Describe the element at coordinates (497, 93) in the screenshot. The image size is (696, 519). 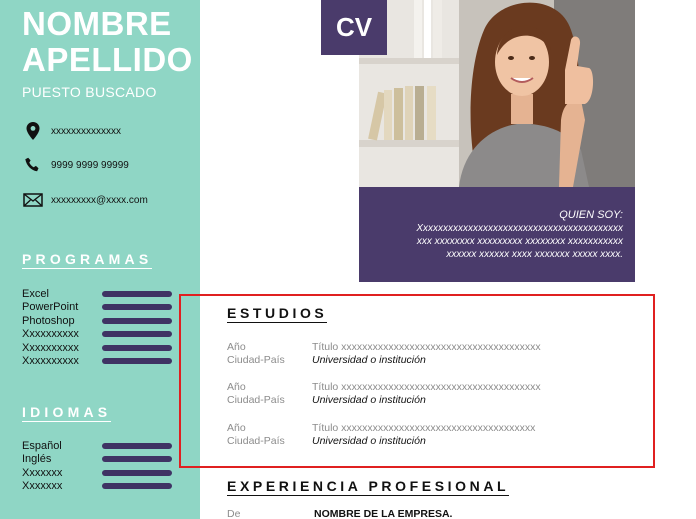
I see `profile-photo` at that location.